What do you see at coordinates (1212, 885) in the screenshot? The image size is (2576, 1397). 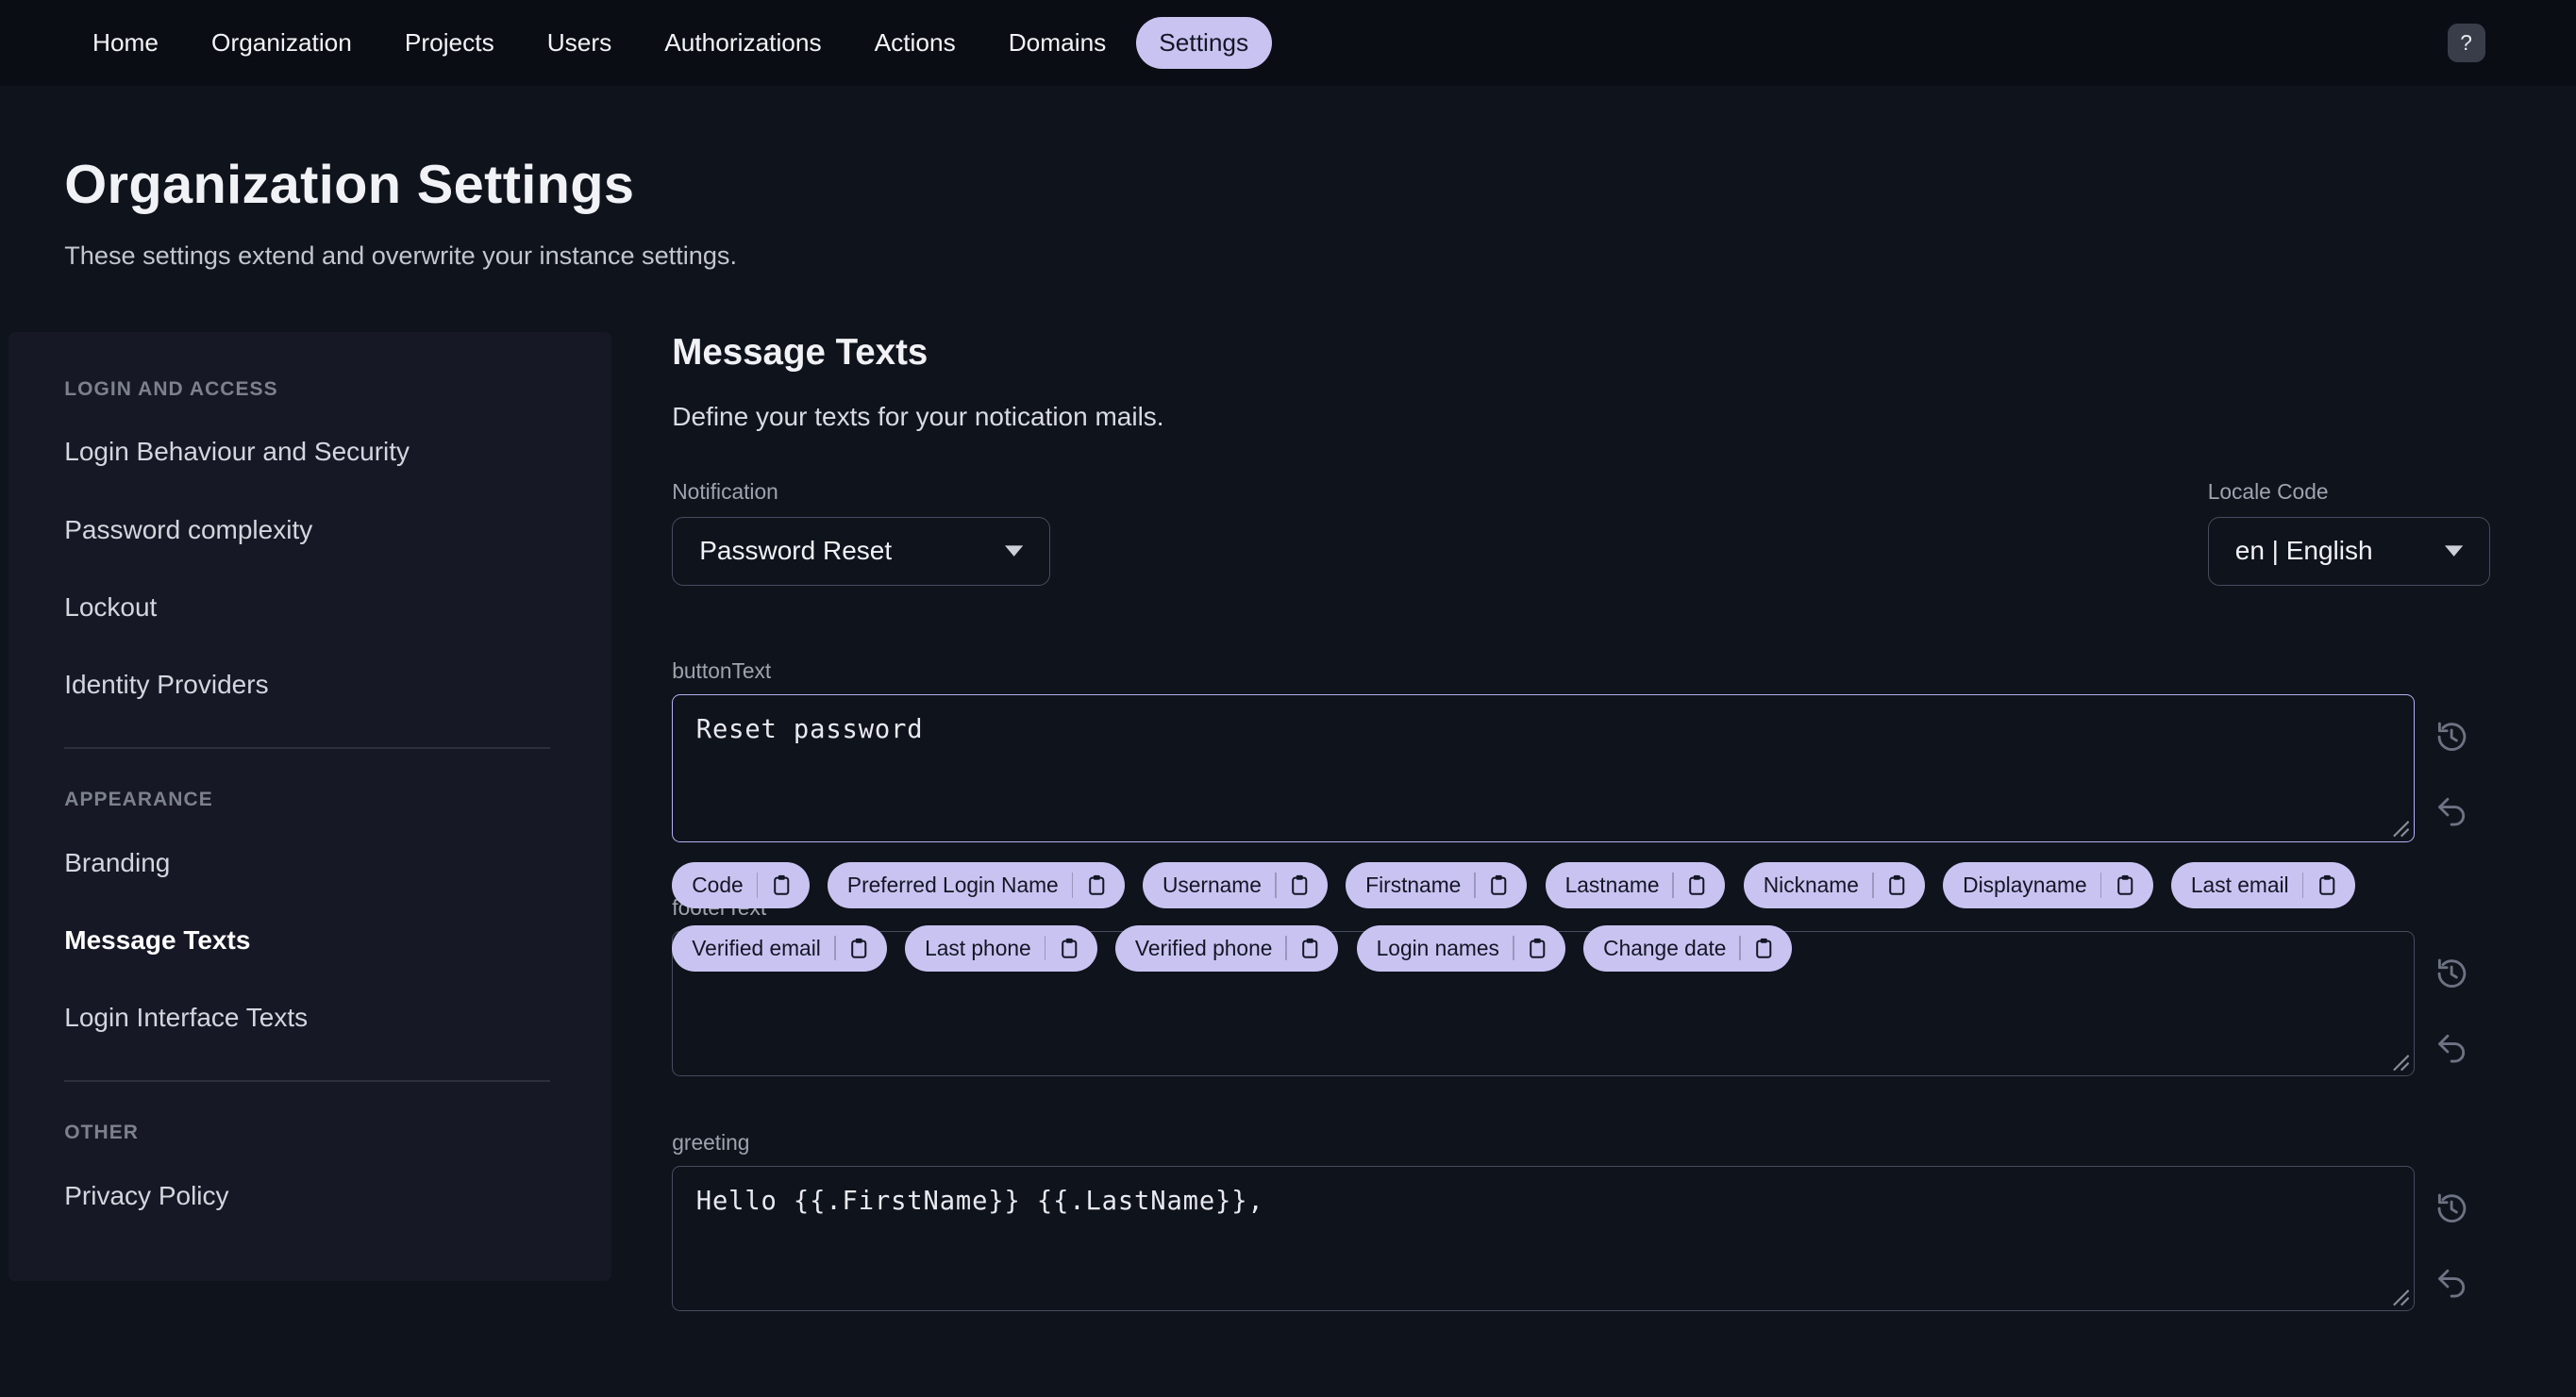 I see `chip-label: Username` at bounding box center [1212, 885].